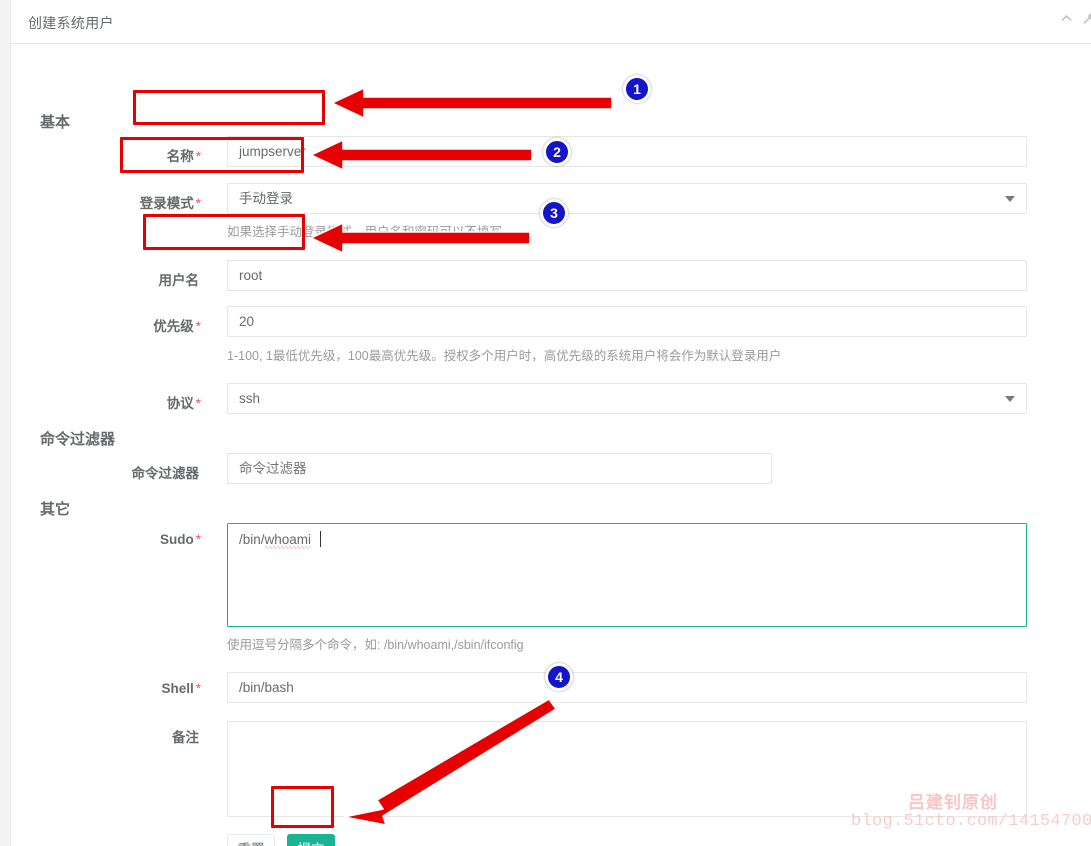 This screenshot has height=846, width=1091. Describe the element at coordinates (311, 840) in the screenshot. I see `submit-button: 提交` at that location.